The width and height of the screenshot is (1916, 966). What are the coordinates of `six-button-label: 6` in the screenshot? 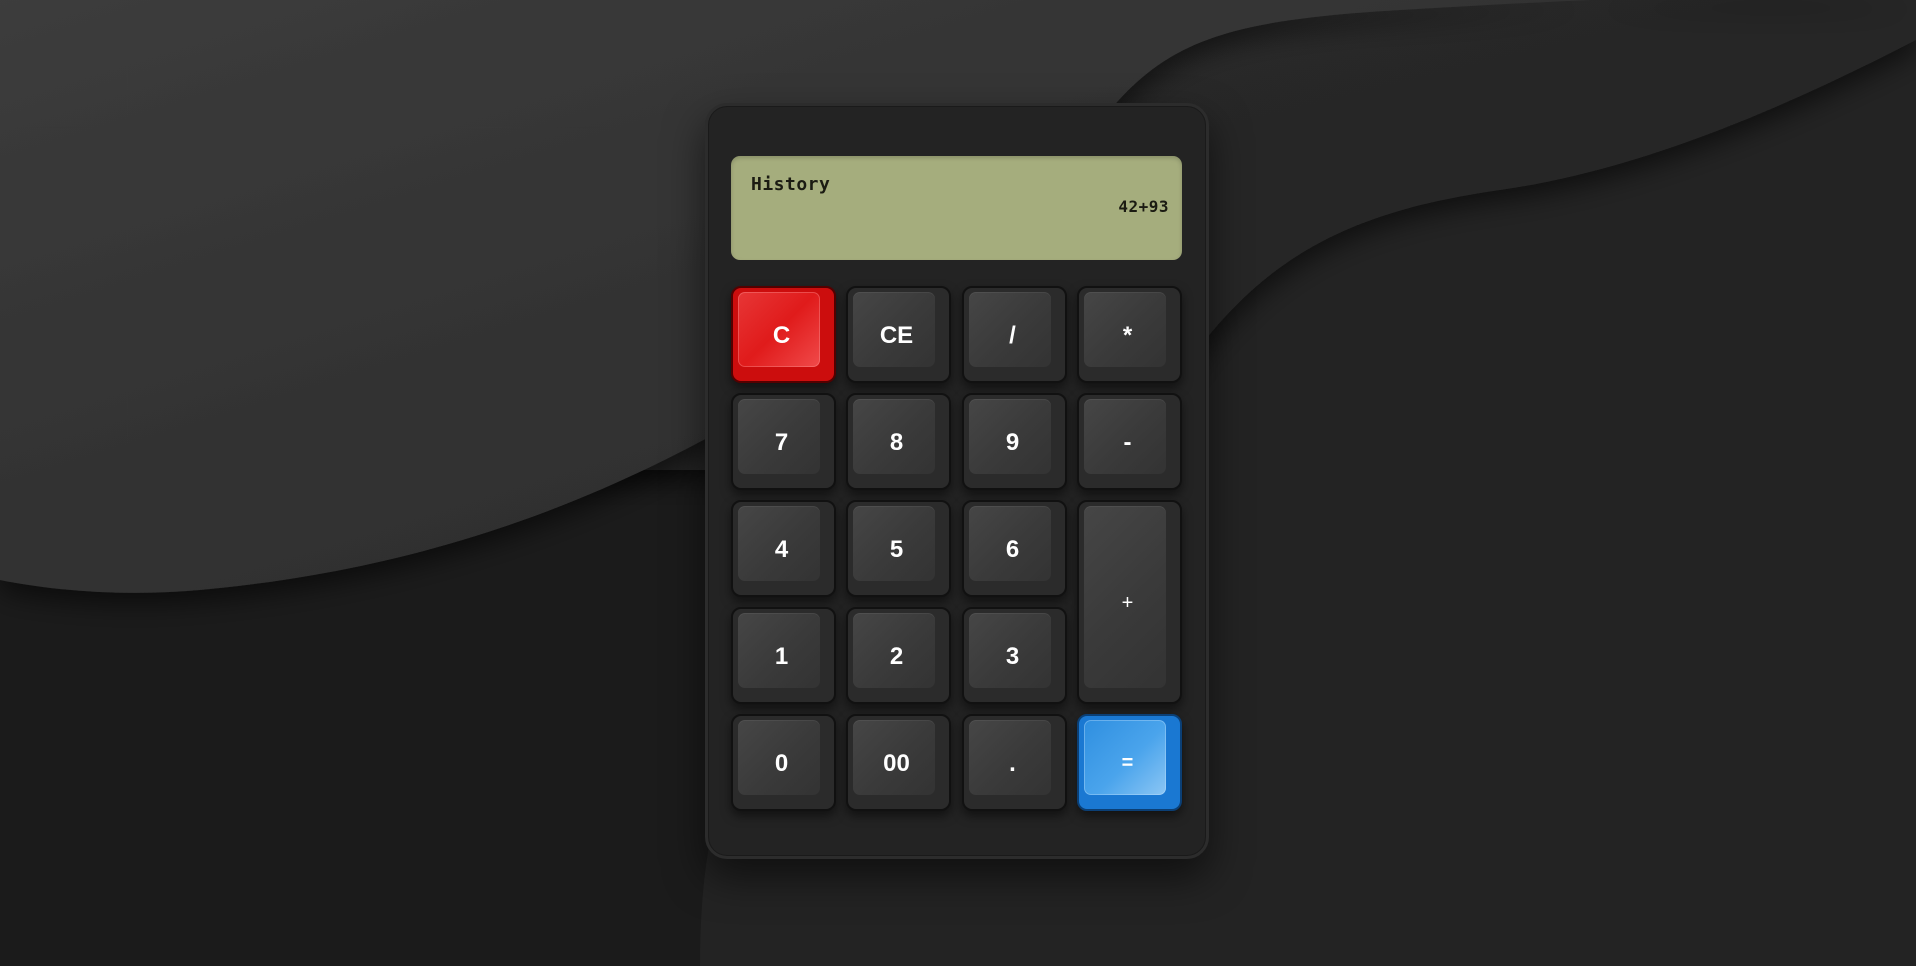 It's located at (1012, 549).